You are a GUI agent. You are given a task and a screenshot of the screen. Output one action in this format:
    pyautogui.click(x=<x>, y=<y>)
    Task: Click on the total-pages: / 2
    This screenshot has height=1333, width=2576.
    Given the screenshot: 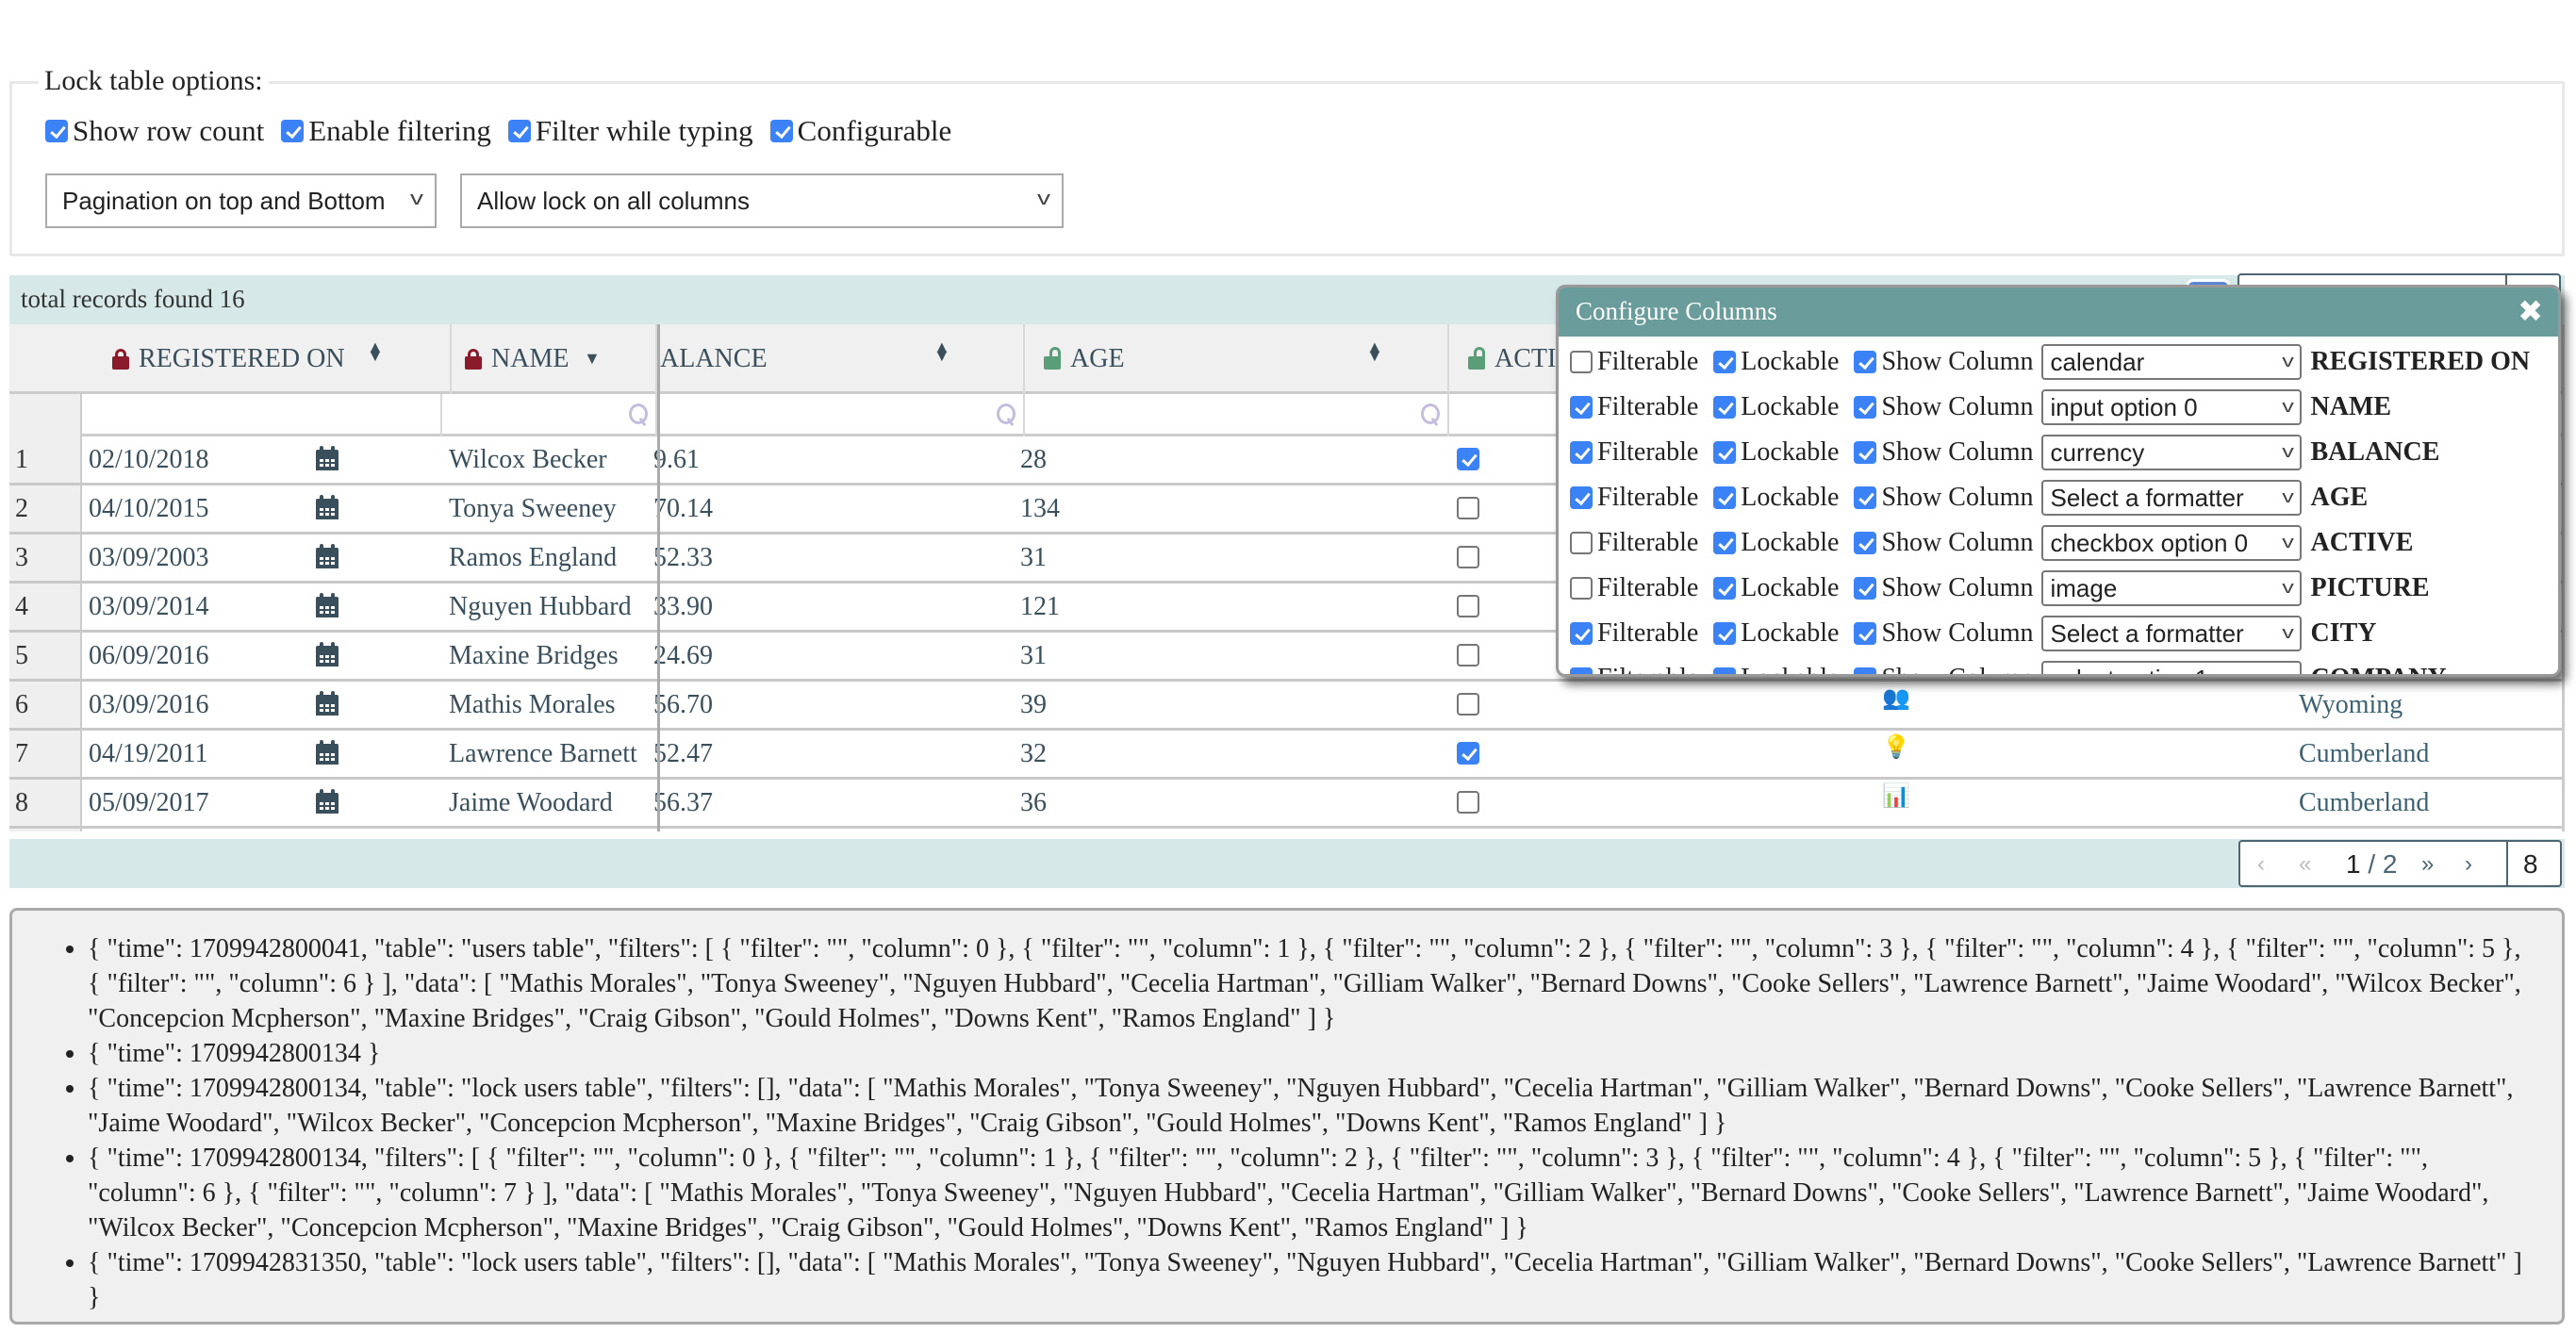 What is the action you would take?
    pyautogui.click(x=2383, y=864)
    